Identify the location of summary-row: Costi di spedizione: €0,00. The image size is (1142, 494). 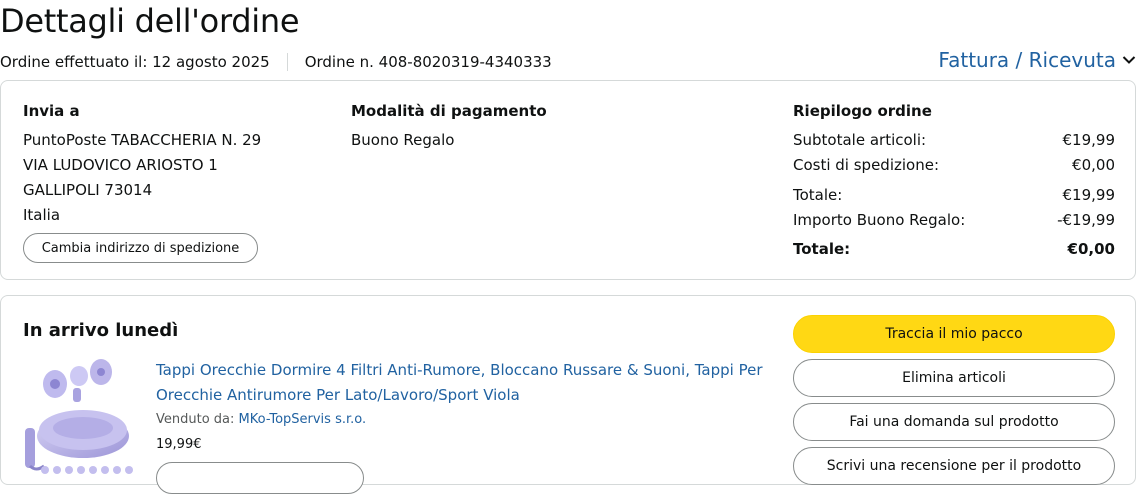
(954, 165).